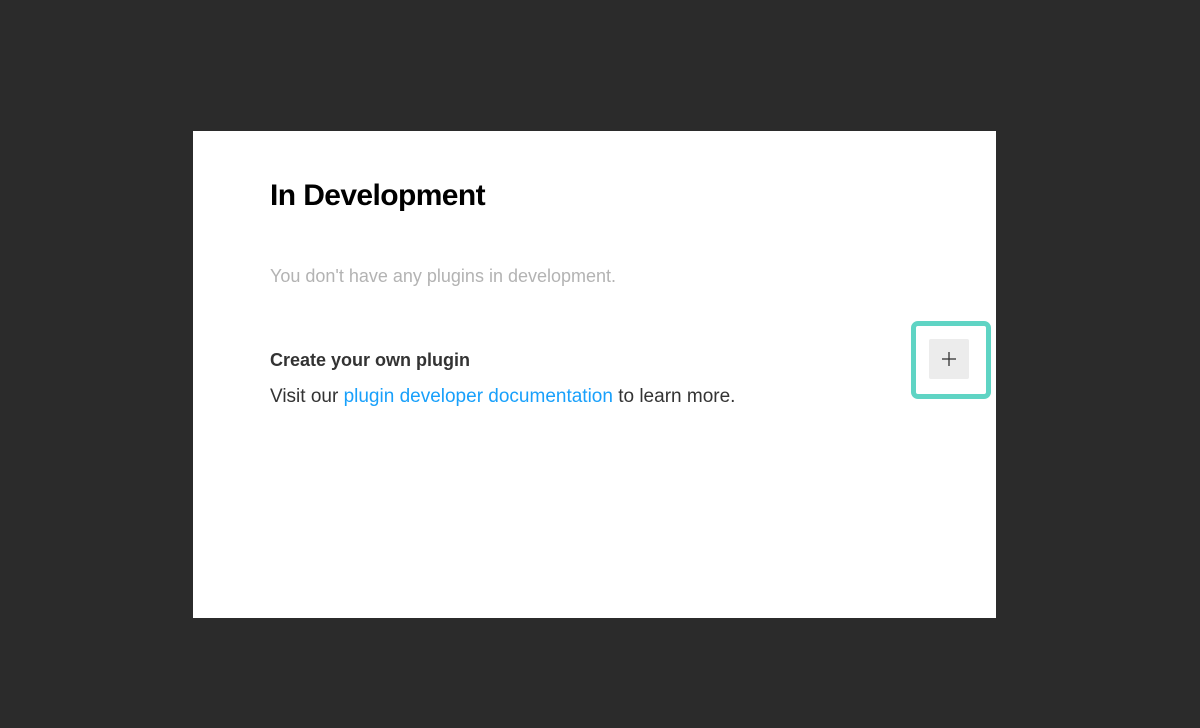 The image size is (1200, 728). Describe the element at coordinates (378, 195) in the screenshot. I see `page-title: In Development` at that location.